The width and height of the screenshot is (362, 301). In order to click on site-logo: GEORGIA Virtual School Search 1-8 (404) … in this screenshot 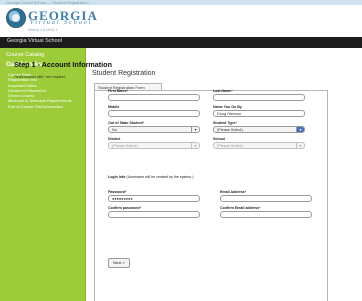, I will do `click(51, 21)`.